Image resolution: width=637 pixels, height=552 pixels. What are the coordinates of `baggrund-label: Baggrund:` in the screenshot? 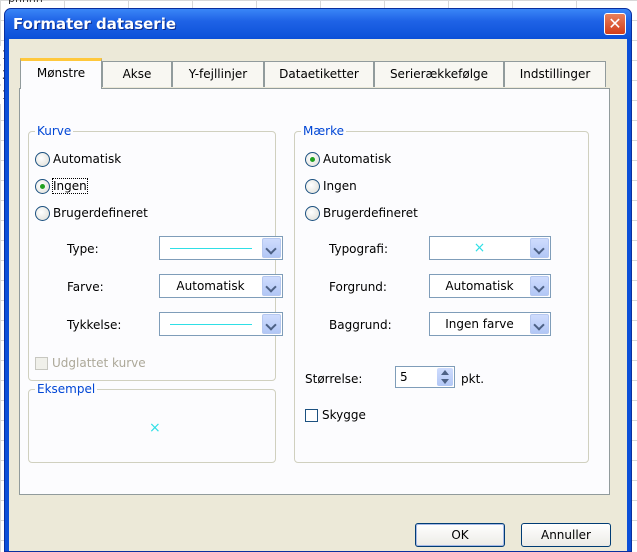 It's located at (360, 325).